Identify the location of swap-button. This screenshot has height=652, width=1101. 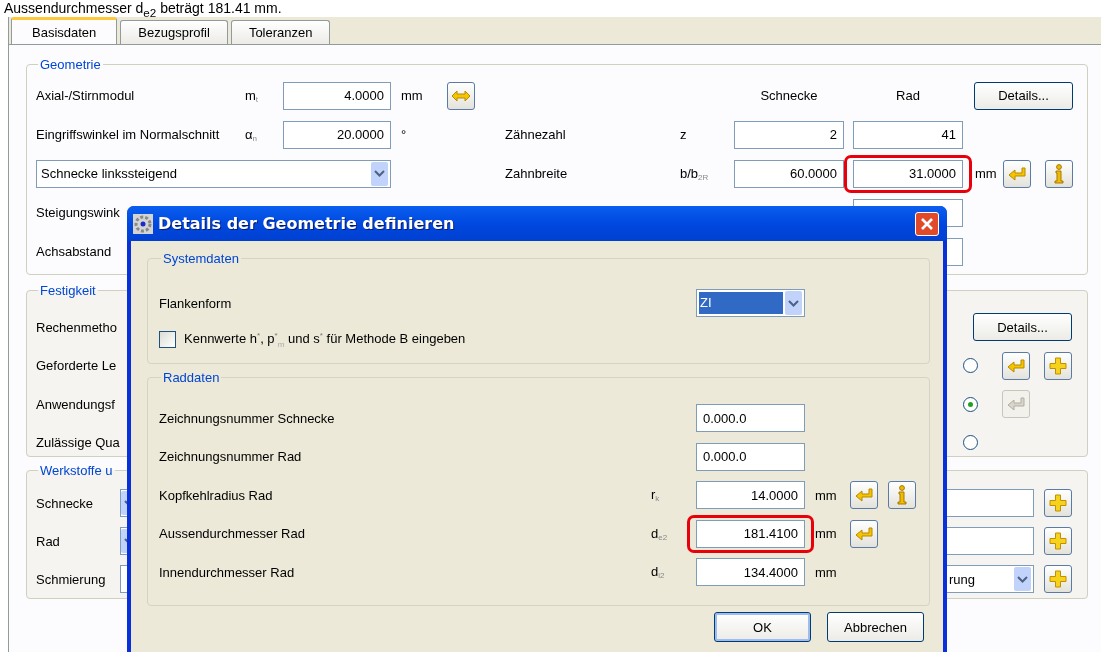
(461, 95).